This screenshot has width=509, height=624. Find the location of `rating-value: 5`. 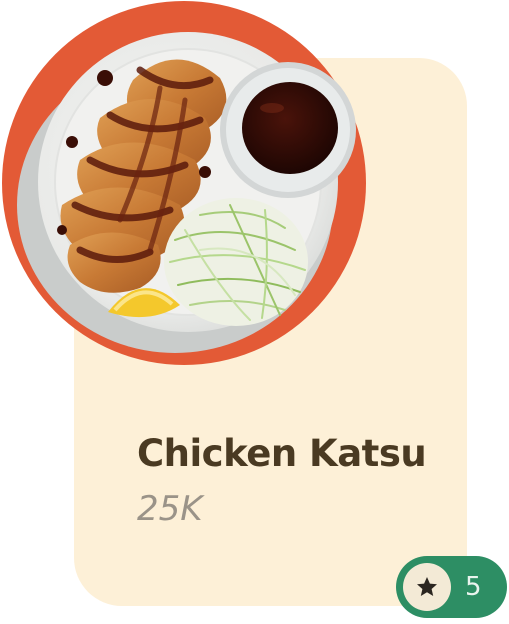

rating-value: 5 is located at coordinates (473, 587).